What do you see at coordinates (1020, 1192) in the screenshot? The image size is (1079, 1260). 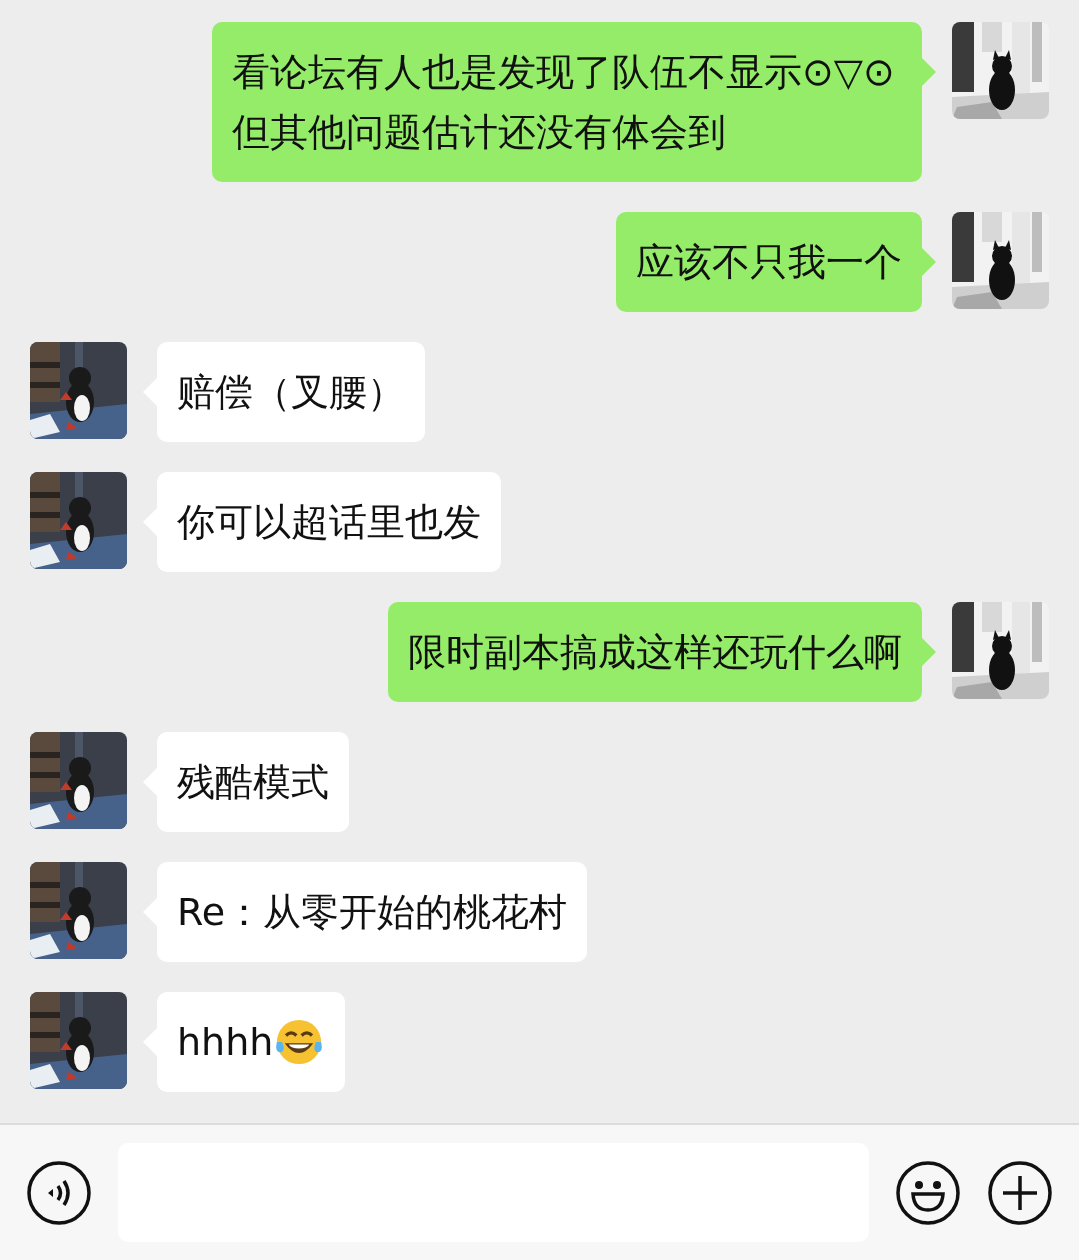 I see `add-icon` at bounding box center [1020, 1192].